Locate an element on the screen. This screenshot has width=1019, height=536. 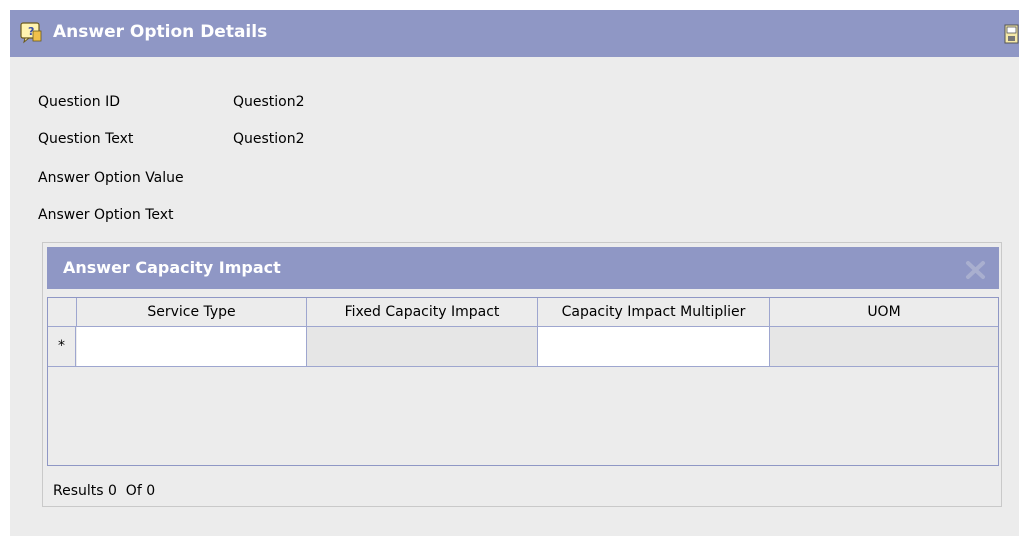
close-icon is located at coordinates (976, 270).